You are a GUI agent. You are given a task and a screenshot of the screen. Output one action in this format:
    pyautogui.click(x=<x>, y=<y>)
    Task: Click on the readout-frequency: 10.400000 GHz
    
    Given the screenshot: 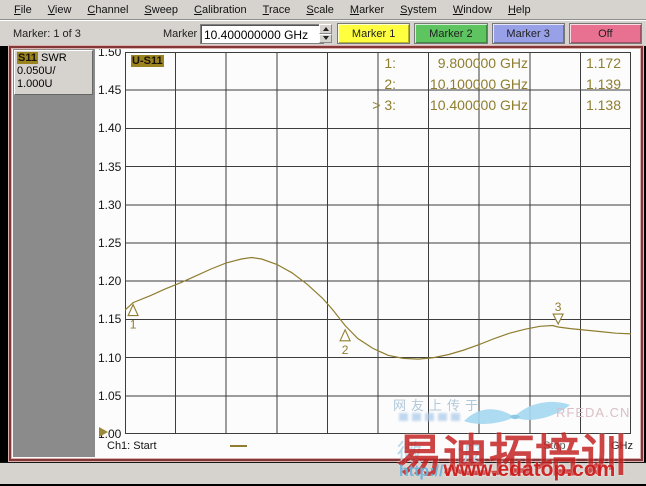 What is the action you would take?
    pyautogui.click(x=478, y=105)
    